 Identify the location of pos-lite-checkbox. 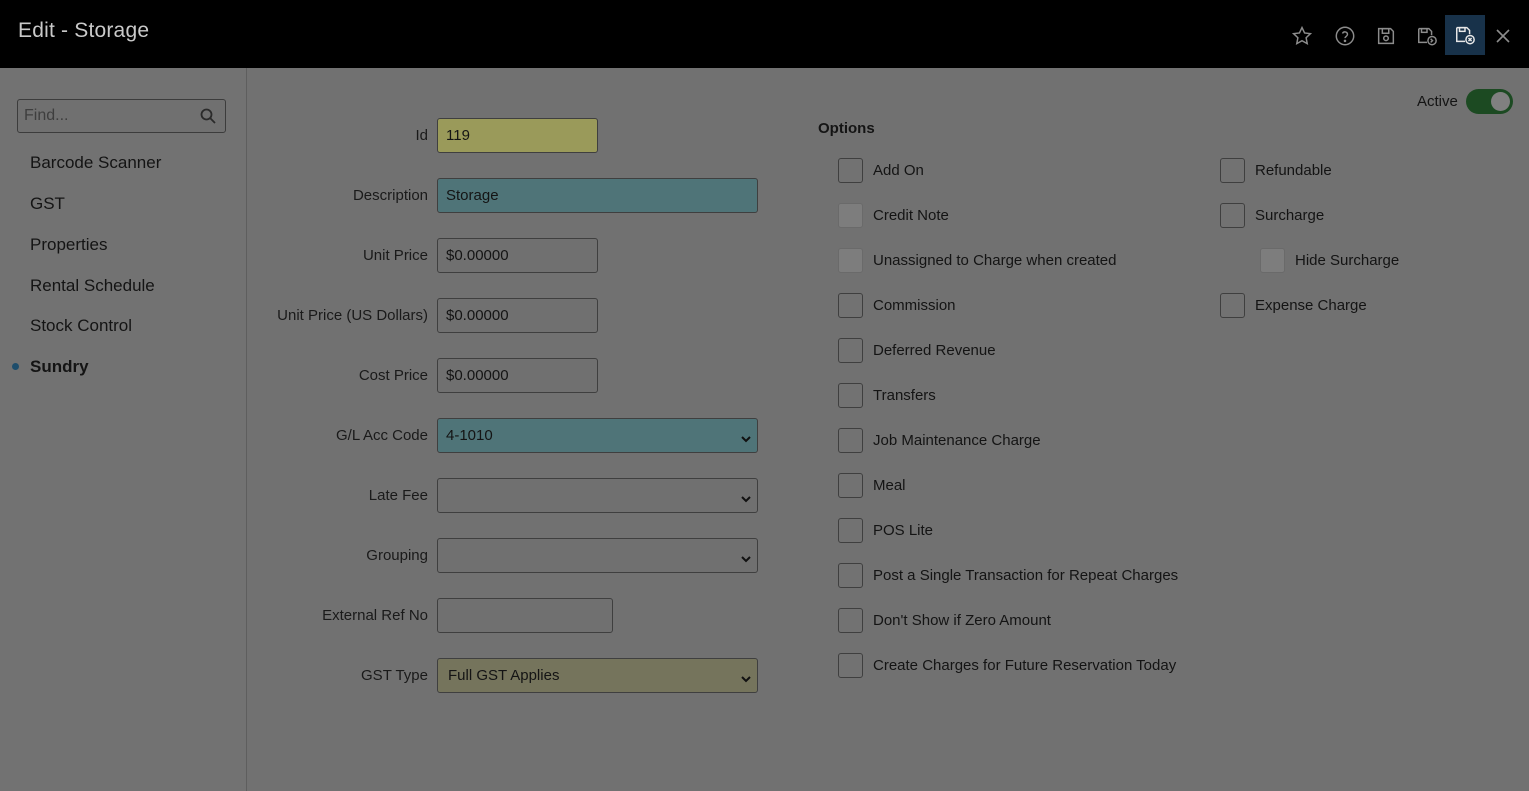
(850, 530).